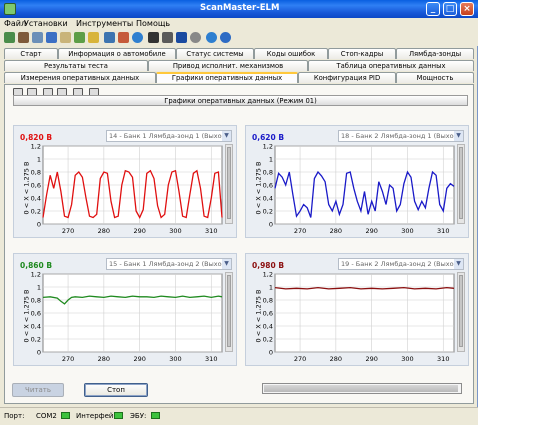  I want to click on disk-icon, so click(195, 37).